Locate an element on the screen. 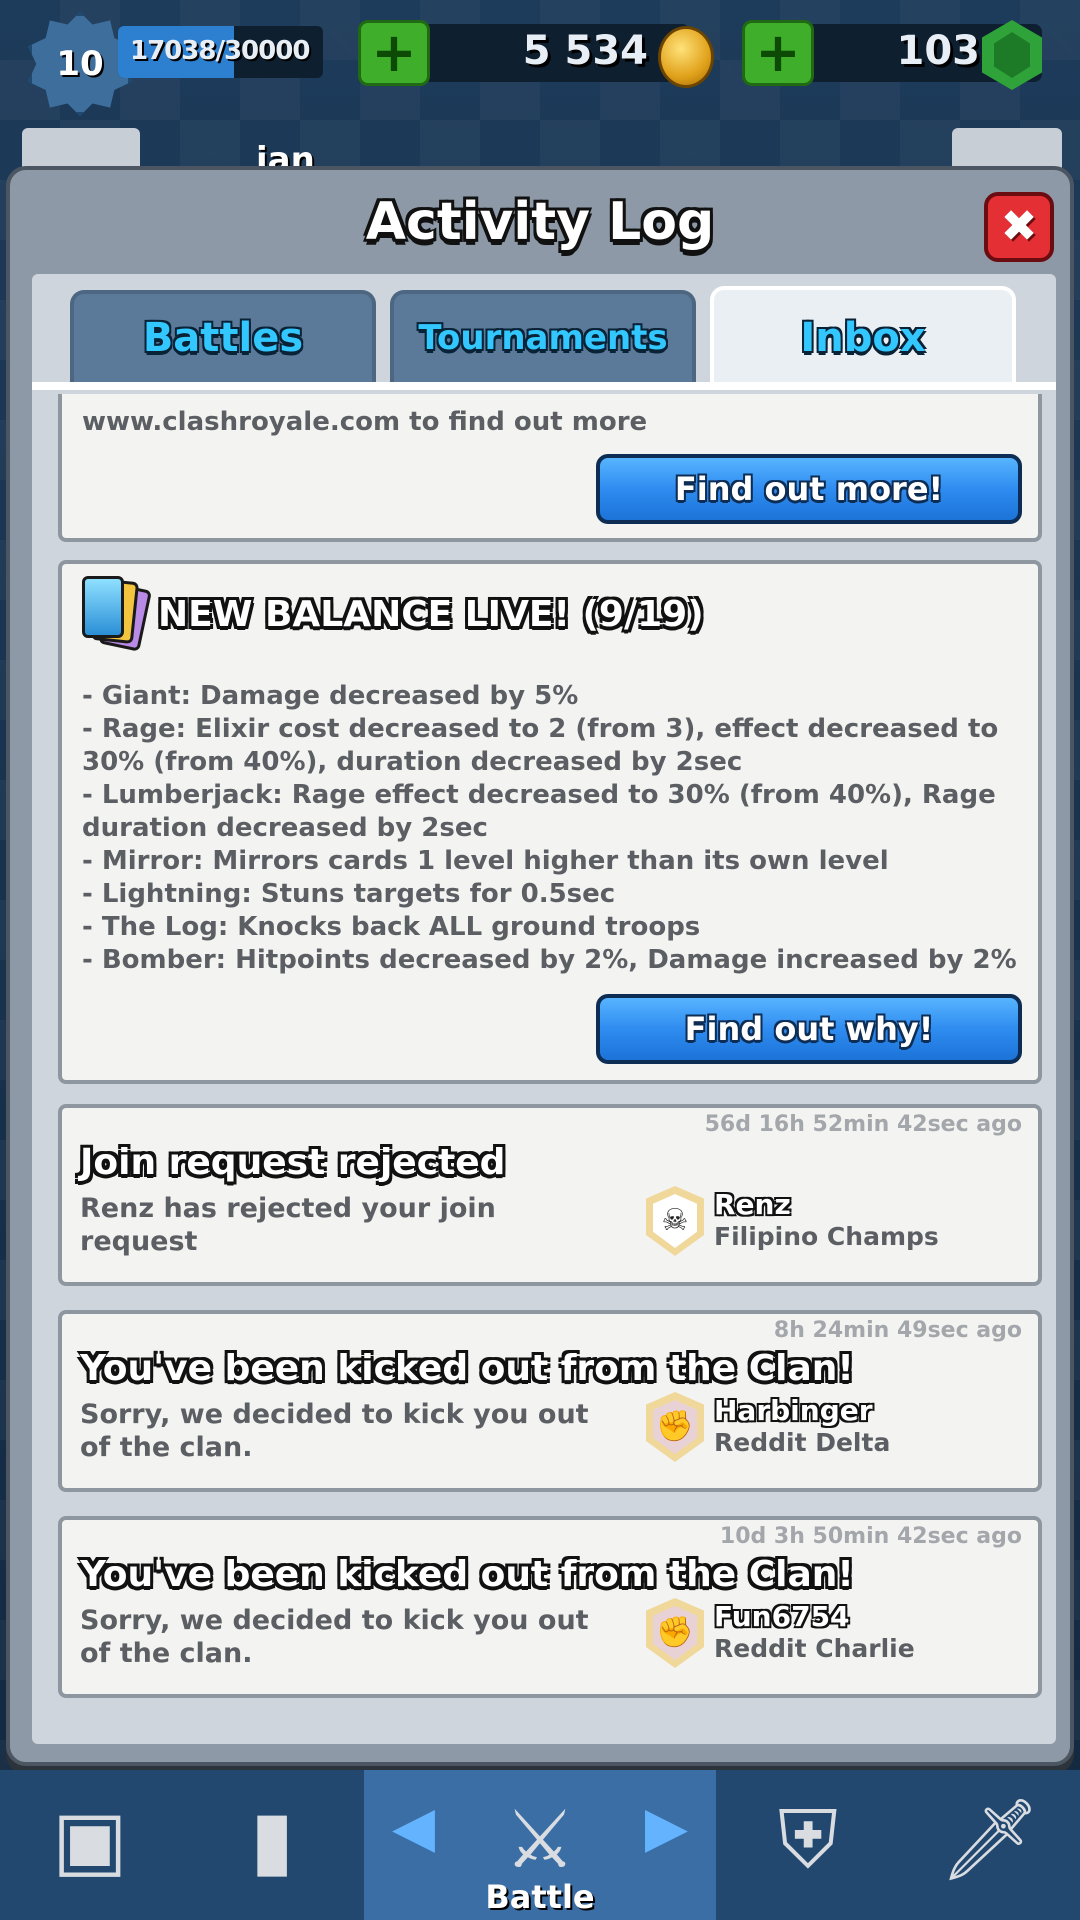 This screenshot has height=1920, width=1080. add-gold-button: + is located at coordinates (394, 53).